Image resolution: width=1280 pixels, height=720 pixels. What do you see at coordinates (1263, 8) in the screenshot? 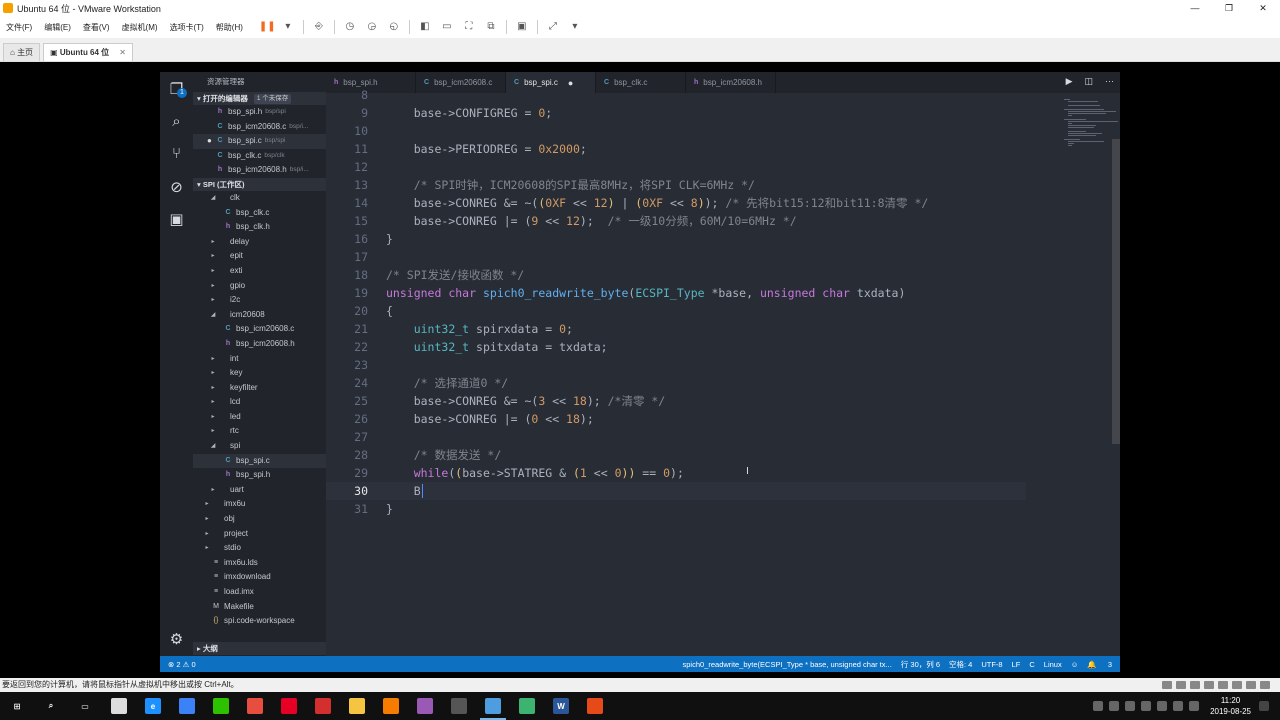
I see `close-button: ✕` at bounding box center [1263, 8].